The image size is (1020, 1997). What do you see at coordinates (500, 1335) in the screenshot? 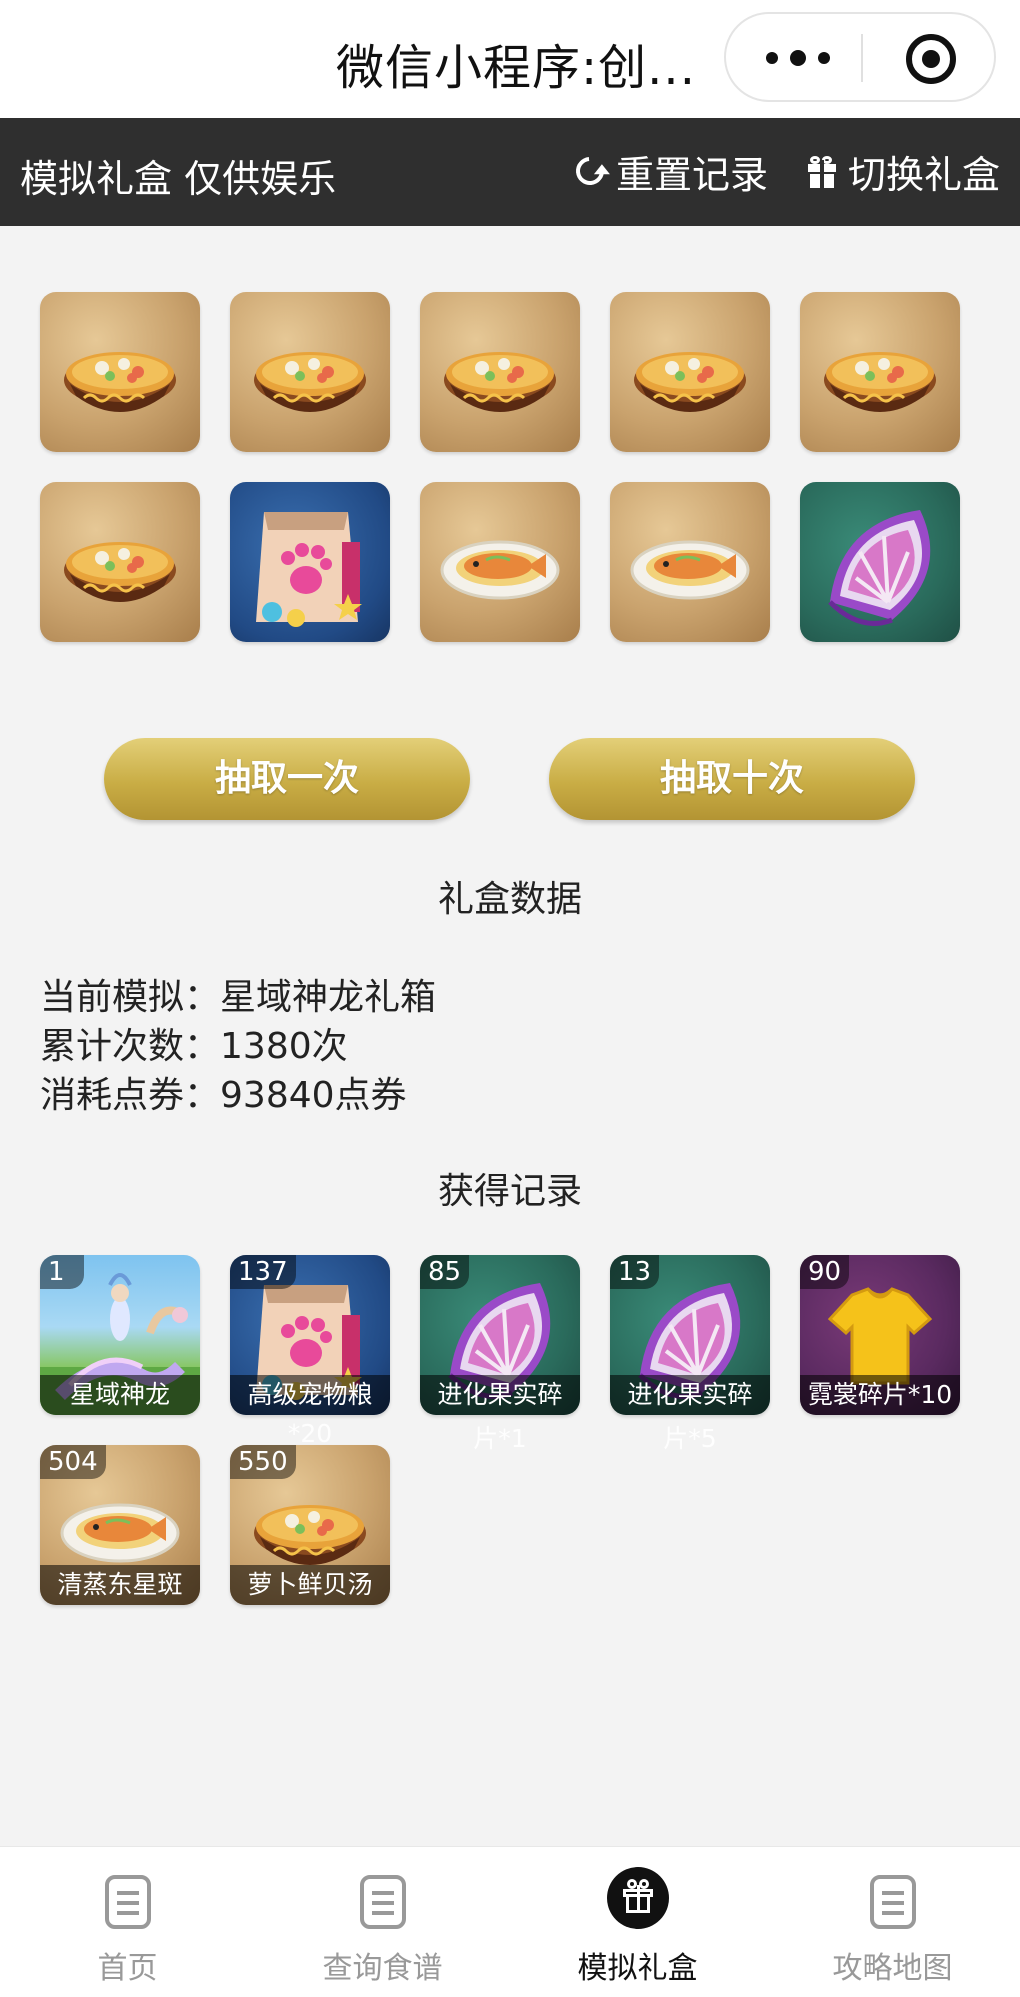
I see `record-item: 85 进化果实碎` at bounding box center [500, 1335].